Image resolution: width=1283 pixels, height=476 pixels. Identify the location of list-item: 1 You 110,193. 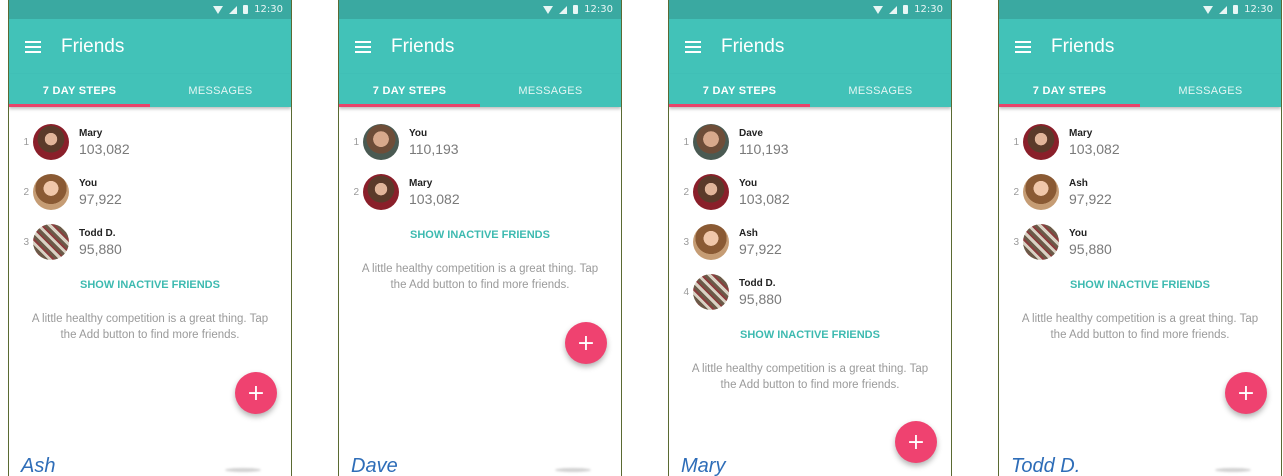
(480, 142).